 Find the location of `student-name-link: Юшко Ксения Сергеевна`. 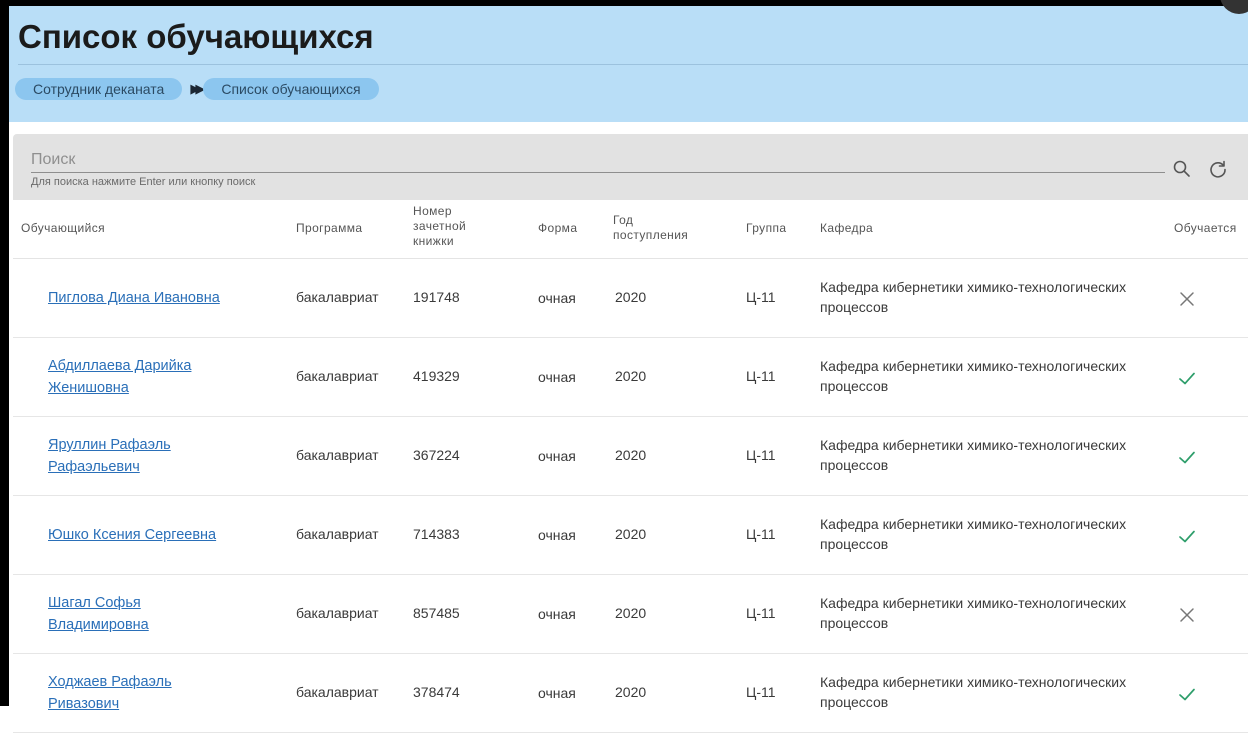

student-name-link: Юшко Ксения Сергеевна is located at coordinates (153, 535).